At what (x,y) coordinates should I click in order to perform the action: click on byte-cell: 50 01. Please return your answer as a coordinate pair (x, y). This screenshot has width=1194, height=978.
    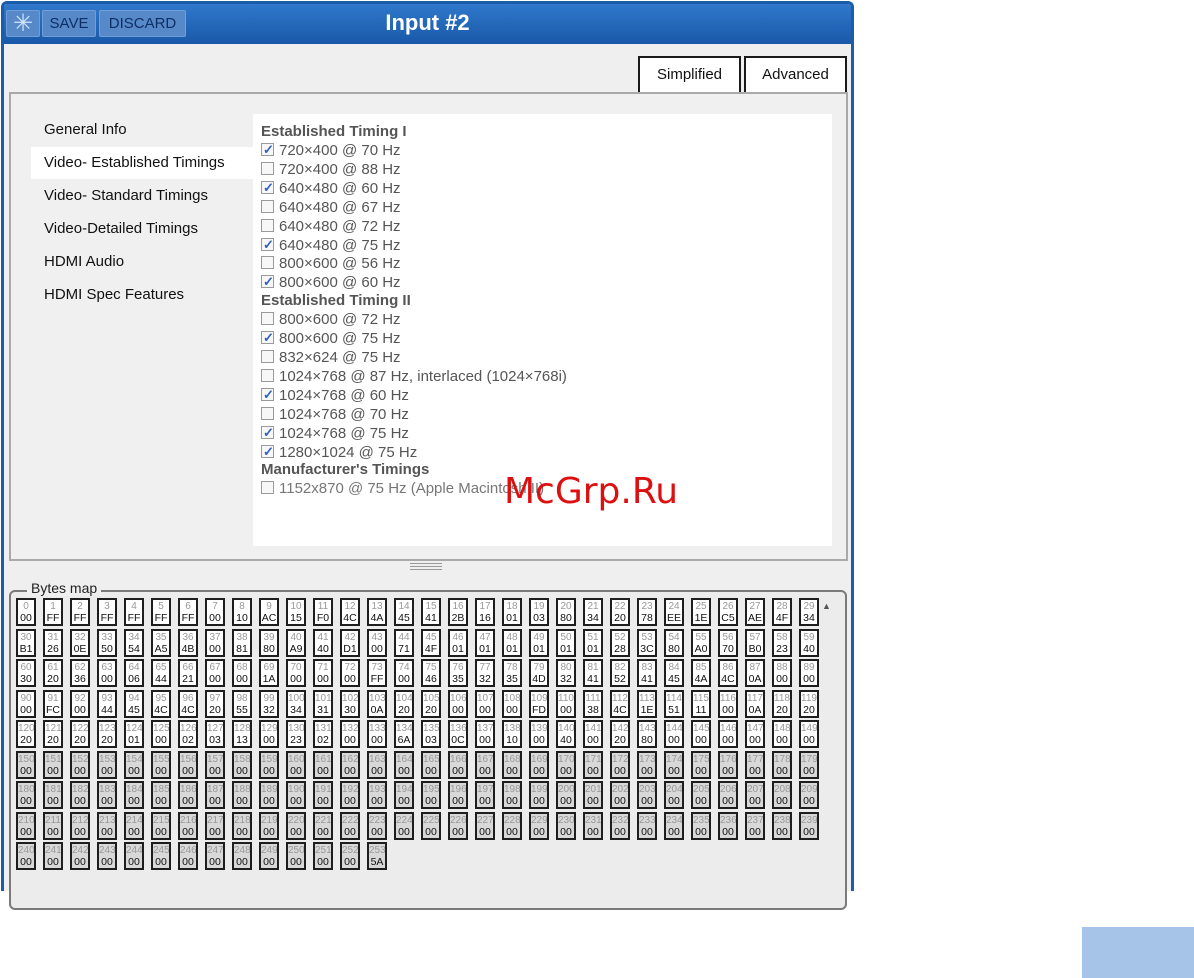
    Looking at the image, I should click on (566, 642).